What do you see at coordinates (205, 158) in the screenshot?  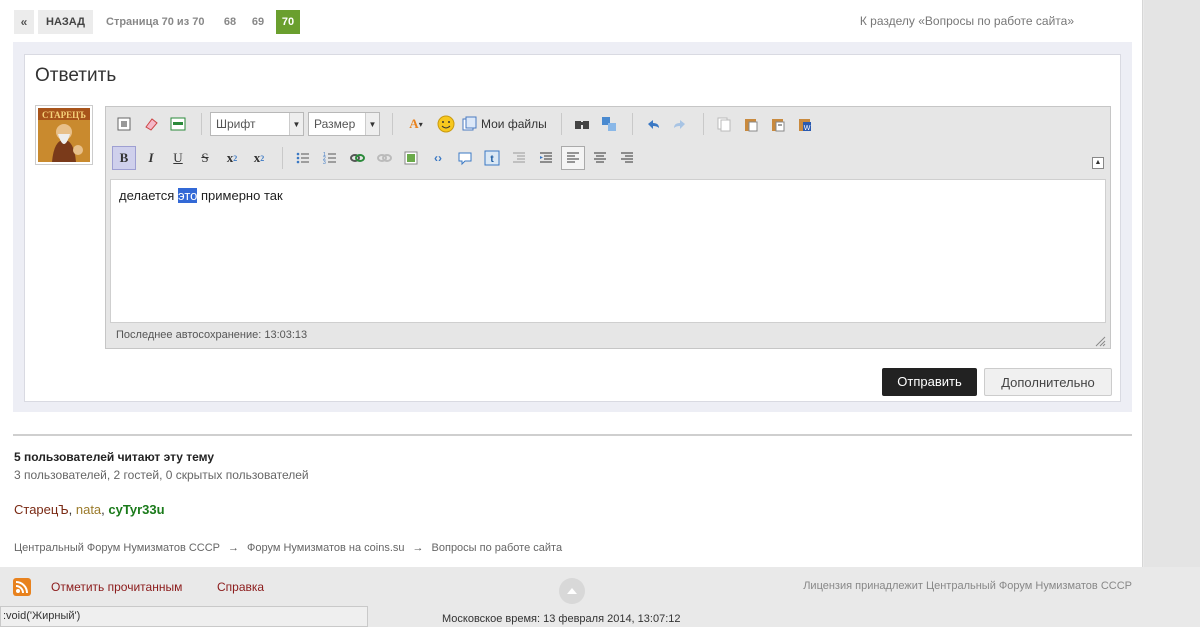 I see `strikethrough-icon: S` at bounding box center [205, 158].